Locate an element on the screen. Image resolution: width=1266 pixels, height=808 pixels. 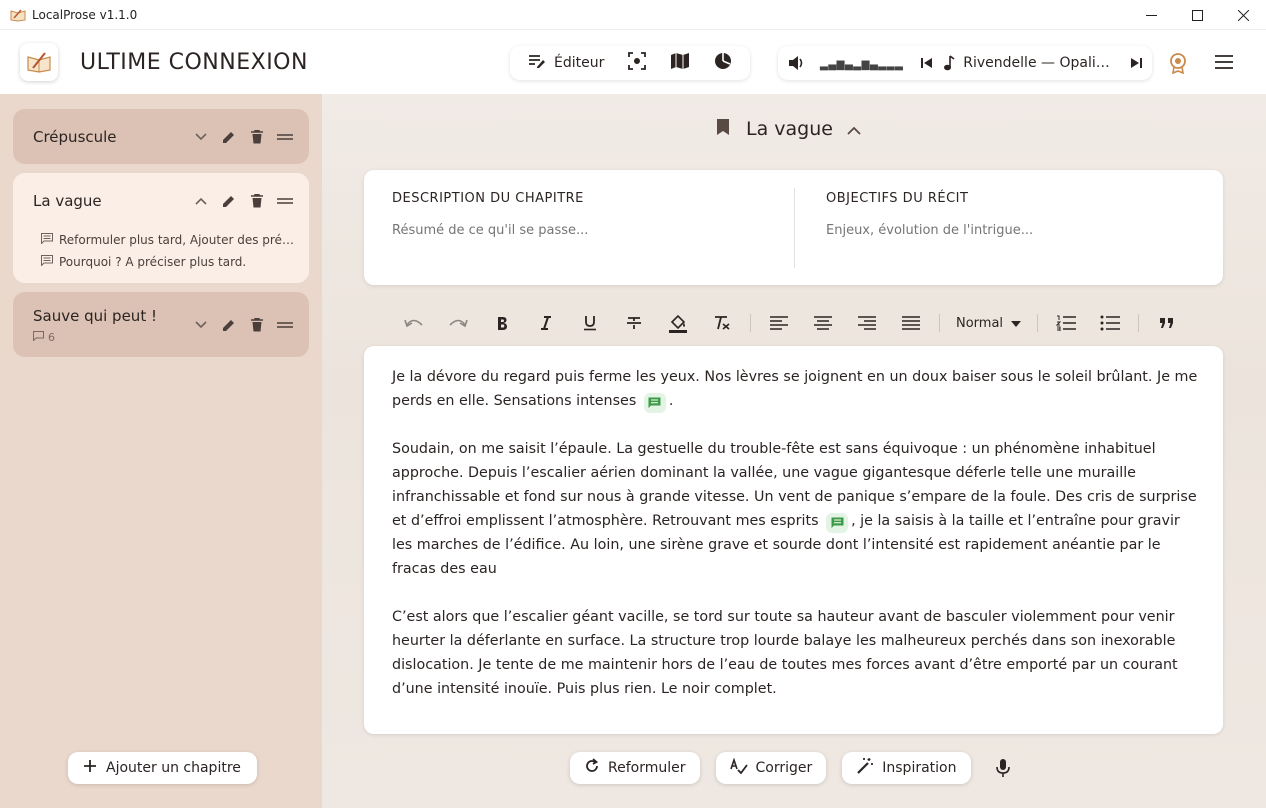
add-chapter-button: Ajouter un chapitre is located at coordinates (162, 768).